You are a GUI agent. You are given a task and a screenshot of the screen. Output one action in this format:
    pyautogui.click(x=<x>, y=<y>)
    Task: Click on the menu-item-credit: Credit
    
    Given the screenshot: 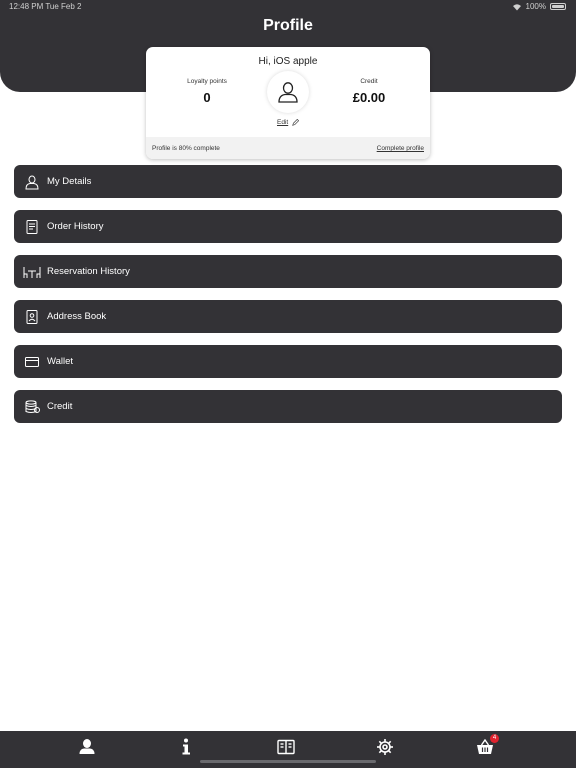 What is the action you would take?
    pyautogui.click(x=288, y=406)
    